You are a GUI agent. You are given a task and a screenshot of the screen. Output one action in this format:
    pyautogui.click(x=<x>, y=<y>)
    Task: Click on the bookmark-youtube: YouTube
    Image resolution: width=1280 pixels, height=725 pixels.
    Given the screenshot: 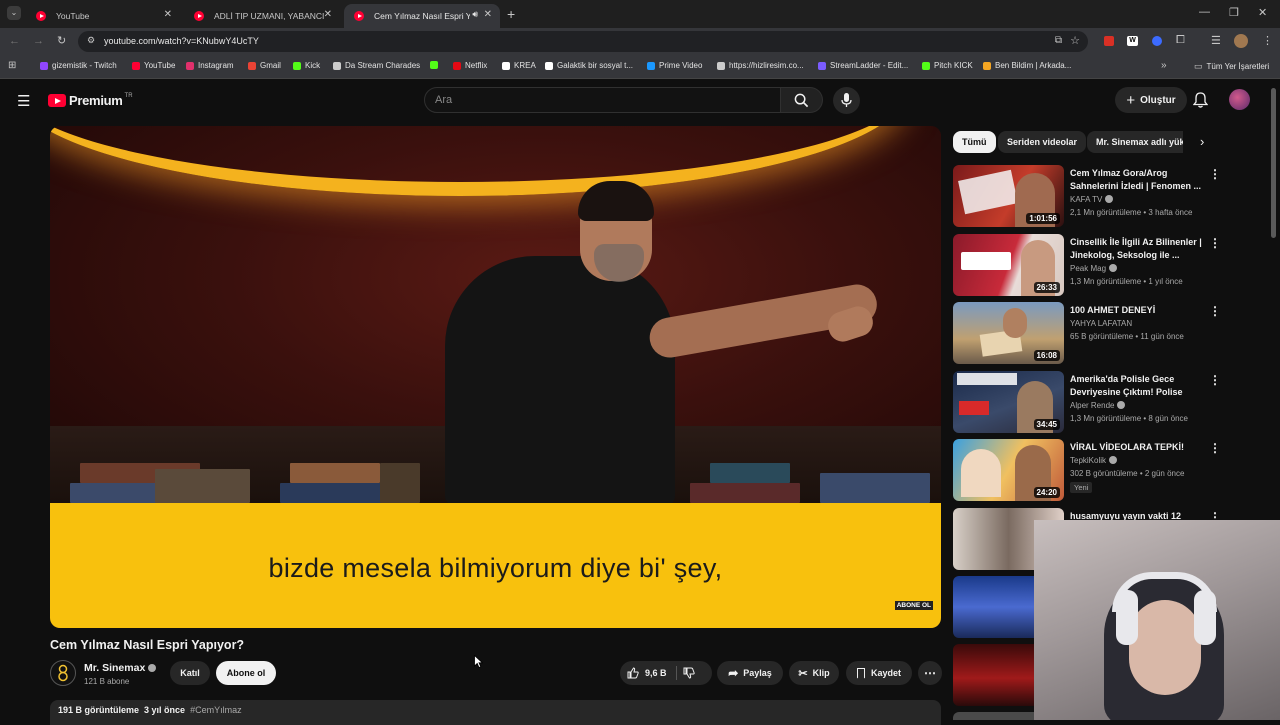 What is the action you would take?
    pyautogui.click(x=153, y=65)
    